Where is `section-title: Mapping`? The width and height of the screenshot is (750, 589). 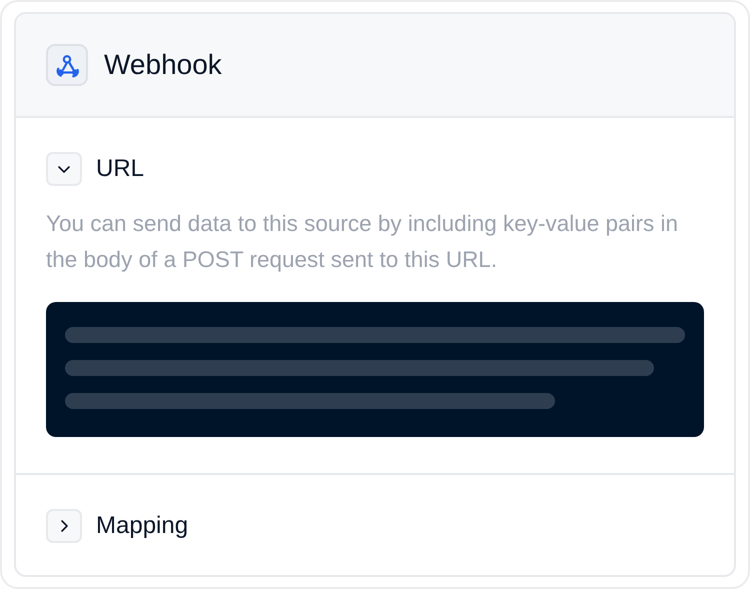 section-title: Mapping is located at coordinates (142, 526).